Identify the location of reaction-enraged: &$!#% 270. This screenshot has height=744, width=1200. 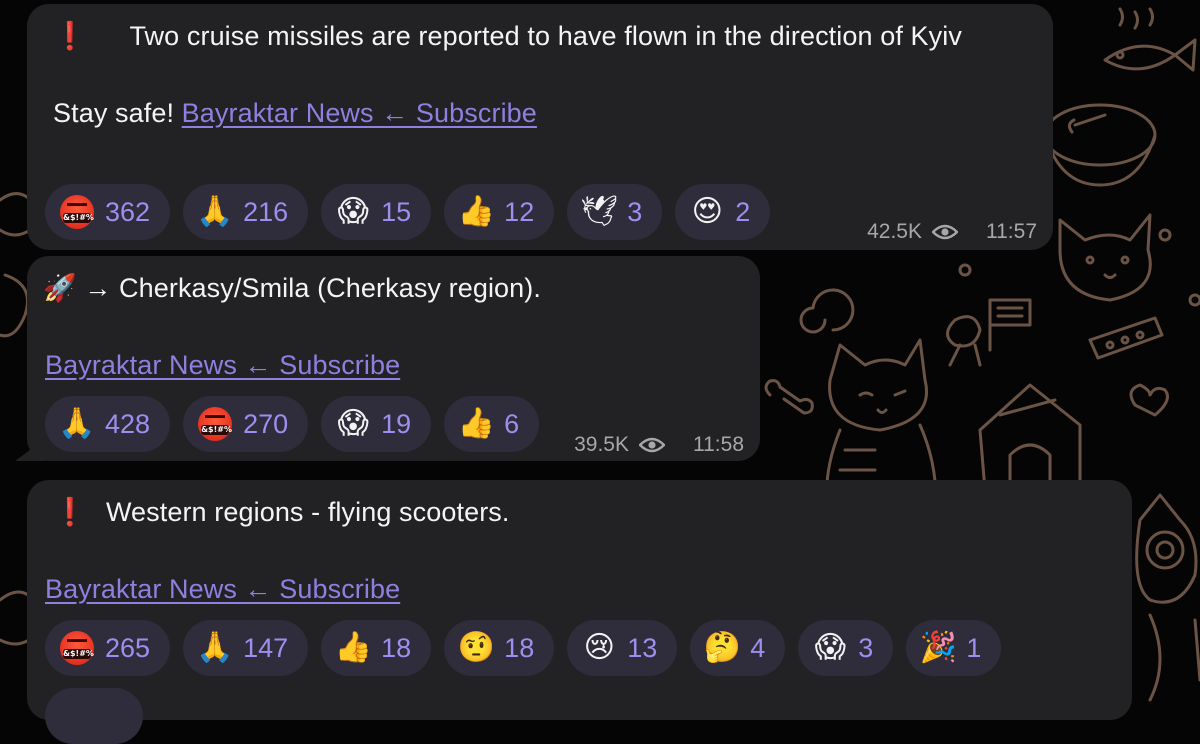
(246, 424).